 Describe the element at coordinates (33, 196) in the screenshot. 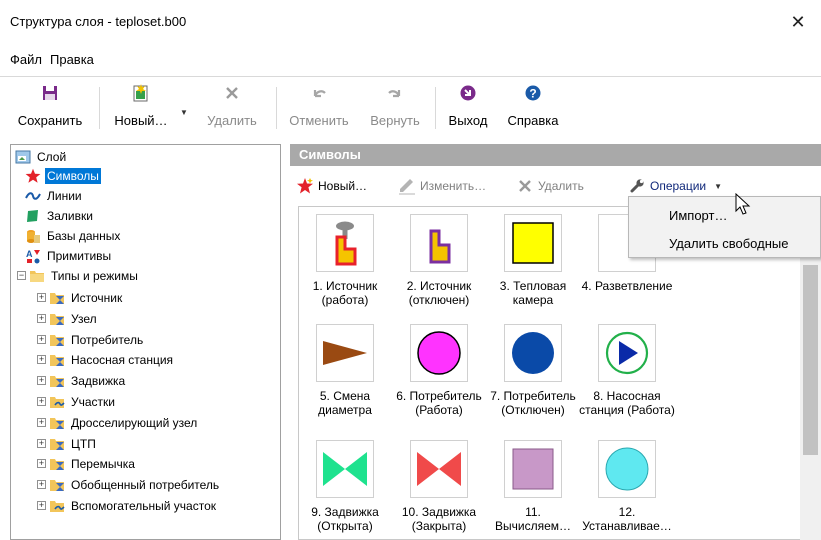

I see `wave-line-icon` at that location.